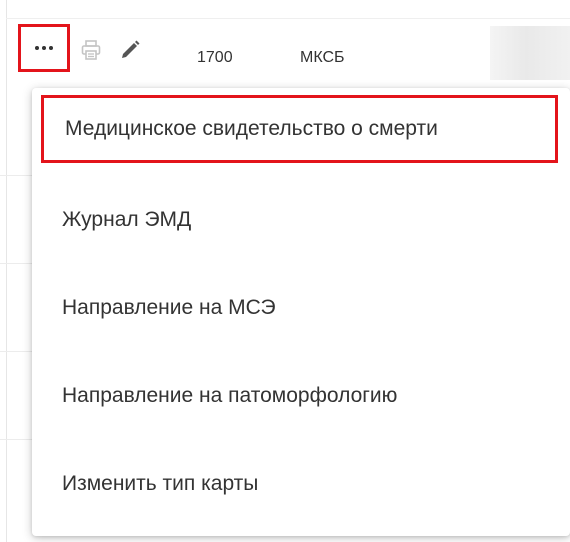 This screenshot has height=542, width=570. What do you see at coordinates (322, 57) in the screenshot?
I see `record-type: МКСБ` at bounding box center [322, 57].